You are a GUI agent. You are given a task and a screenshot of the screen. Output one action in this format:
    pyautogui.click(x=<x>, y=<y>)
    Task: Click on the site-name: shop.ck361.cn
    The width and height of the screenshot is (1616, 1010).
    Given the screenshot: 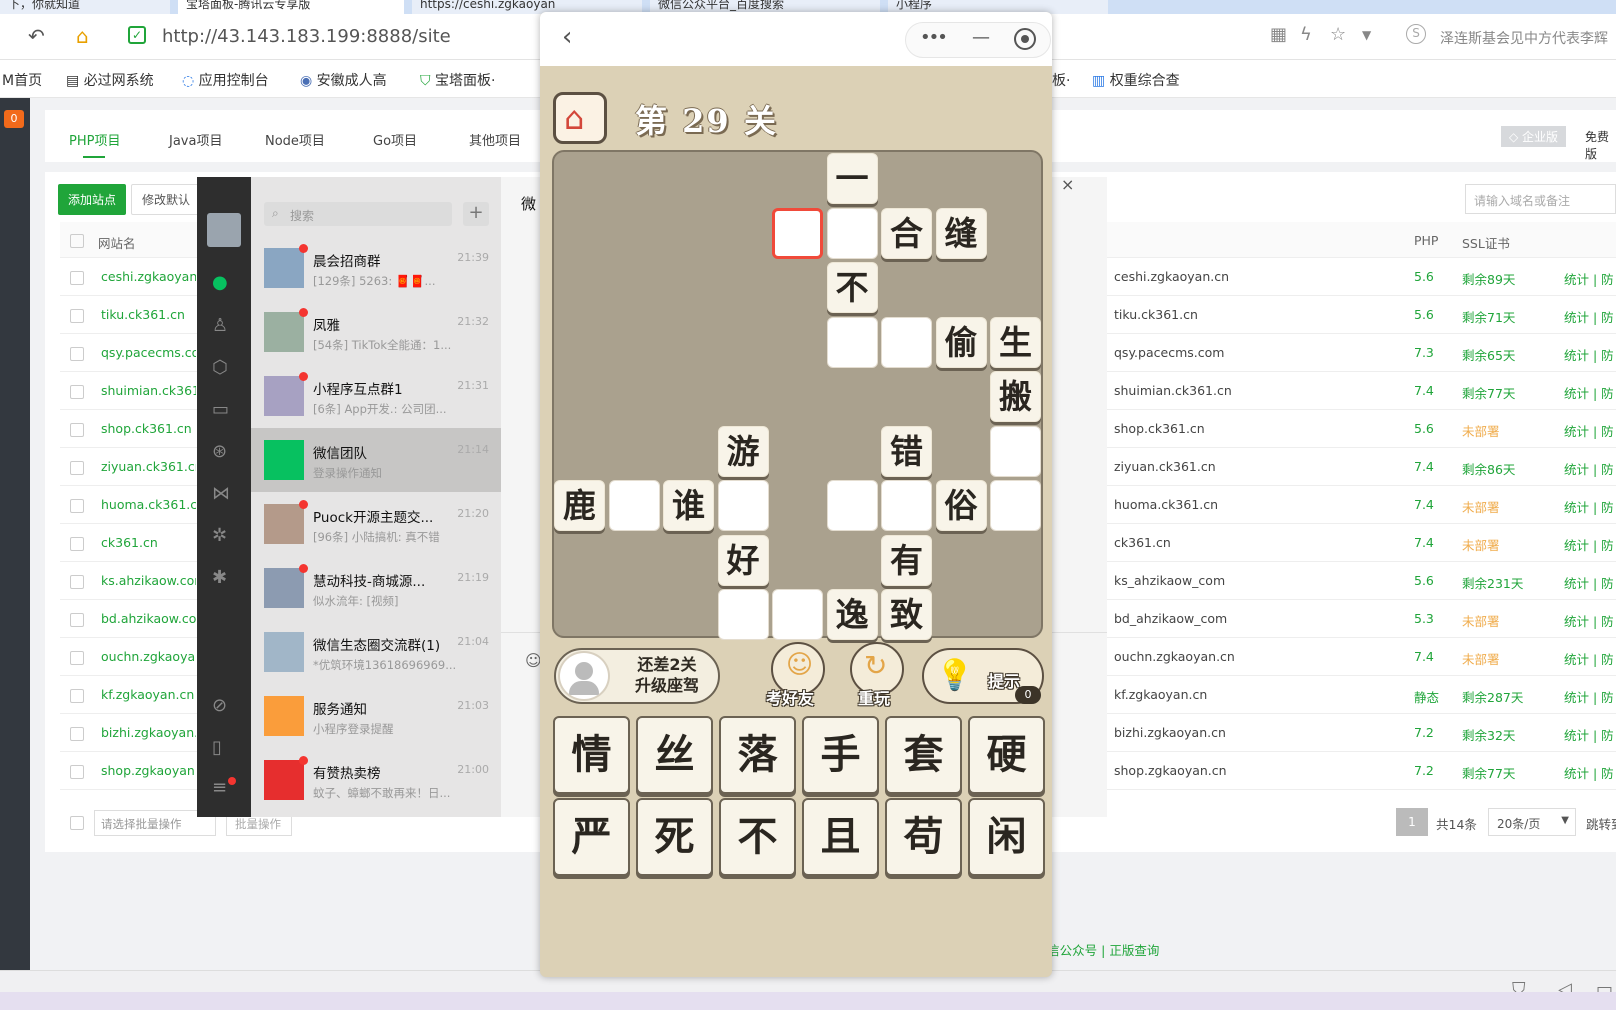 What is the action you would take?
    pyautogui.click(x=148, y=428)
    